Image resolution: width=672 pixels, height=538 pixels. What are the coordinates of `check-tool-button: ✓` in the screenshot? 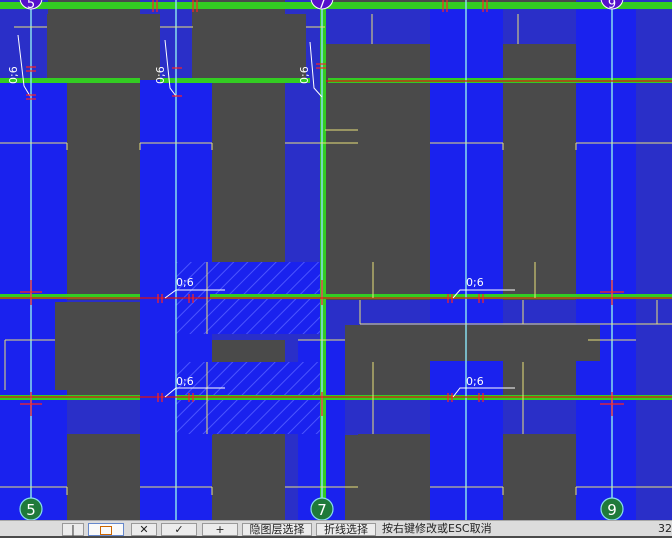 It's located at (179, 529).